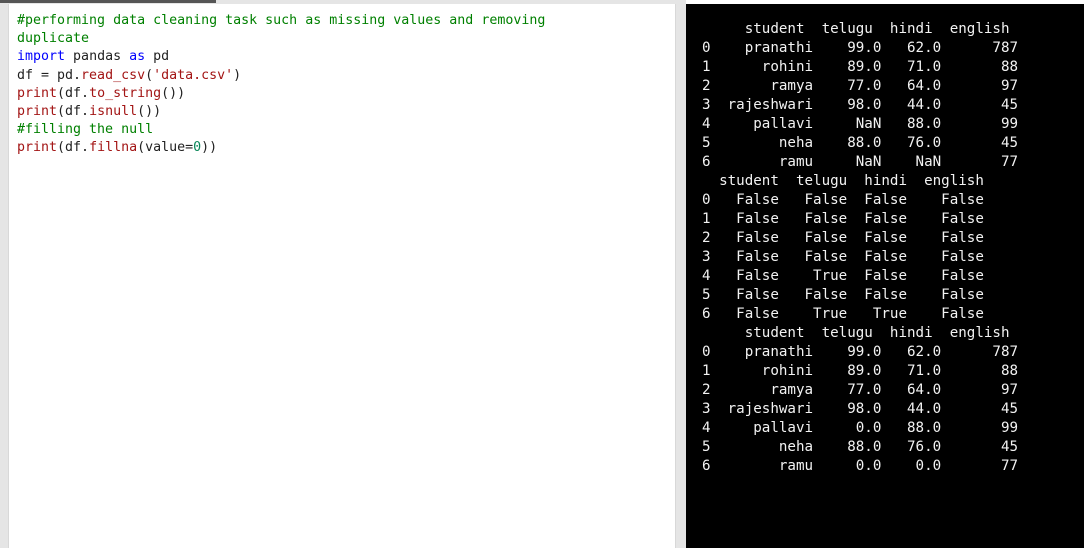 The width and height of the screenshot is (1084, 548). Describe the element at coordinates (281, 76) in the screenshot. I see `code-line: df = pd.read_csv('data.csv')` at that location.